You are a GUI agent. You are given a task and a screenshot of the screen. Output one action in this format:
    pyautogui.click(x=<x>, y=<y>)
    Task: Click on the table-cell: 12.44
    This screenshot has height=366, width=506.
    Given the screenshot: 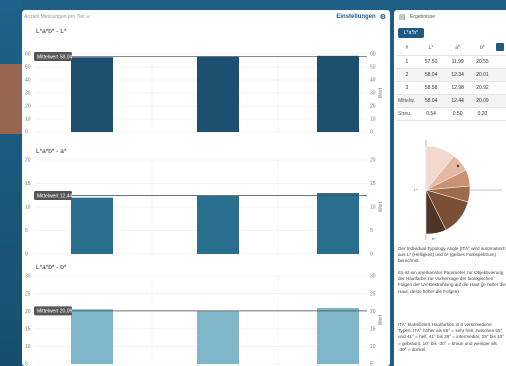 What is the action you would take?
    pyautogui.click(x=457, y=101)
    